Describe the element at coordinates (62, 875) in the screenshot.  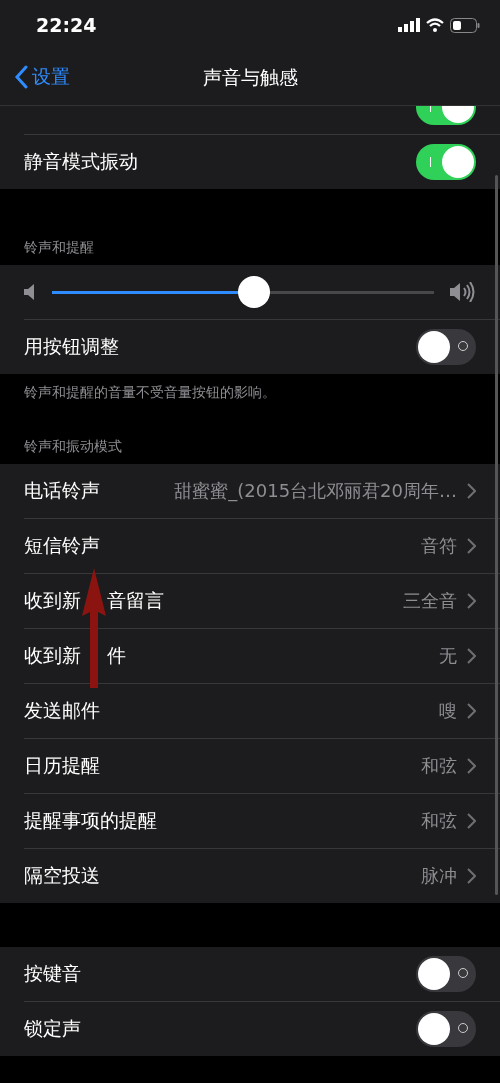
I see `row-label: 隔空投送` at that location.